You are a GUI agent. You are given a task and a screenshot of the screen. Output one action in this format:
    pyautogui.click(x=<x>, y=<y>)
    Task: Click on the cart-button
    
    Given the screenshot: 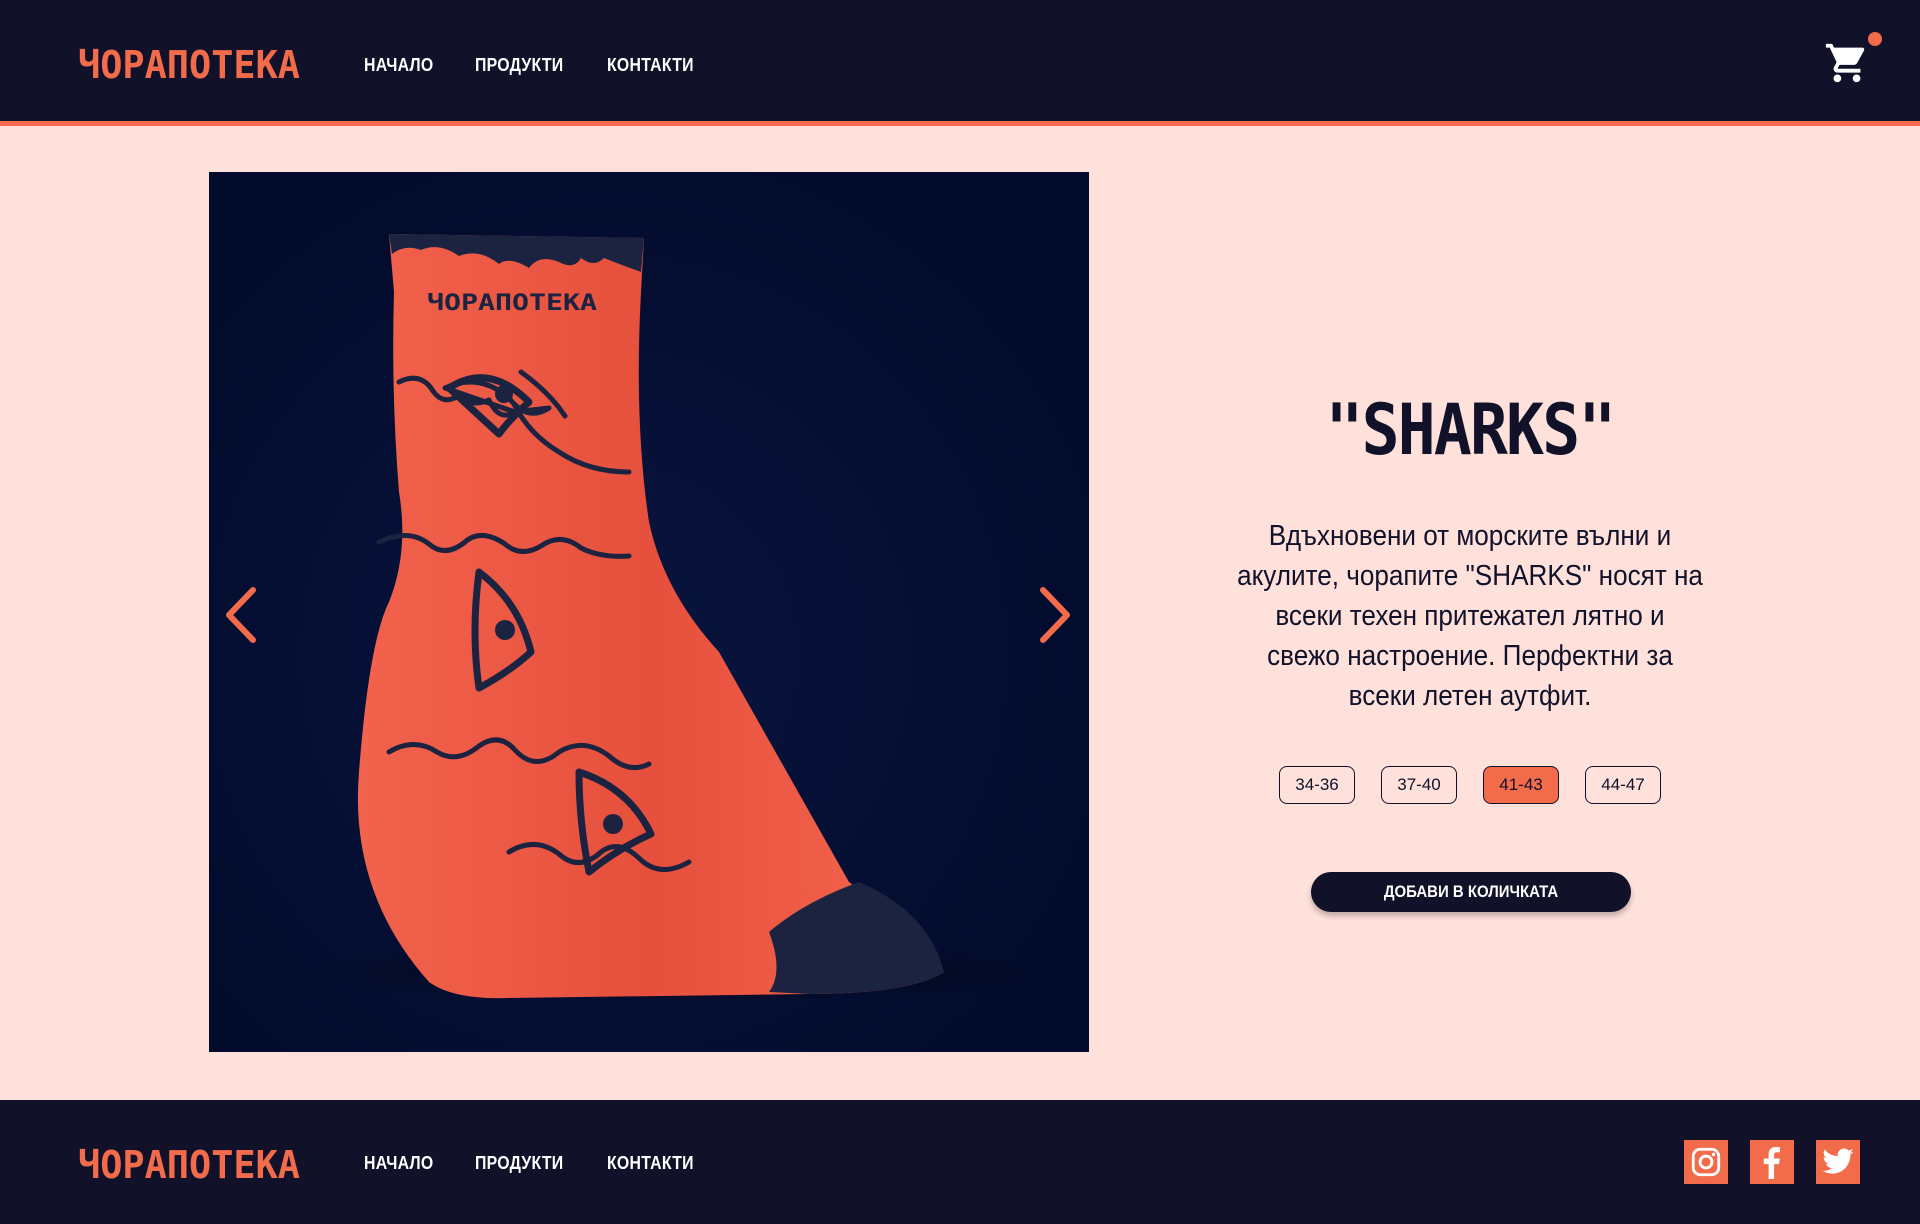 What is the action you would take?
    pyautogui.click(x=1847, y=63)
    